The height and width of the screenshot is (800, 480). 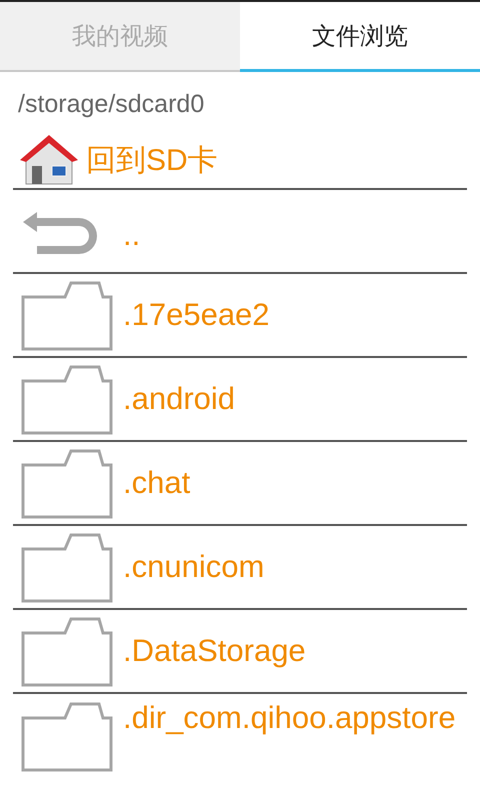 What do you see at coordinates (111, 104) in the screenshot?
I see `path-label: /storage/sdcard0` at bounding box center [111, 104].